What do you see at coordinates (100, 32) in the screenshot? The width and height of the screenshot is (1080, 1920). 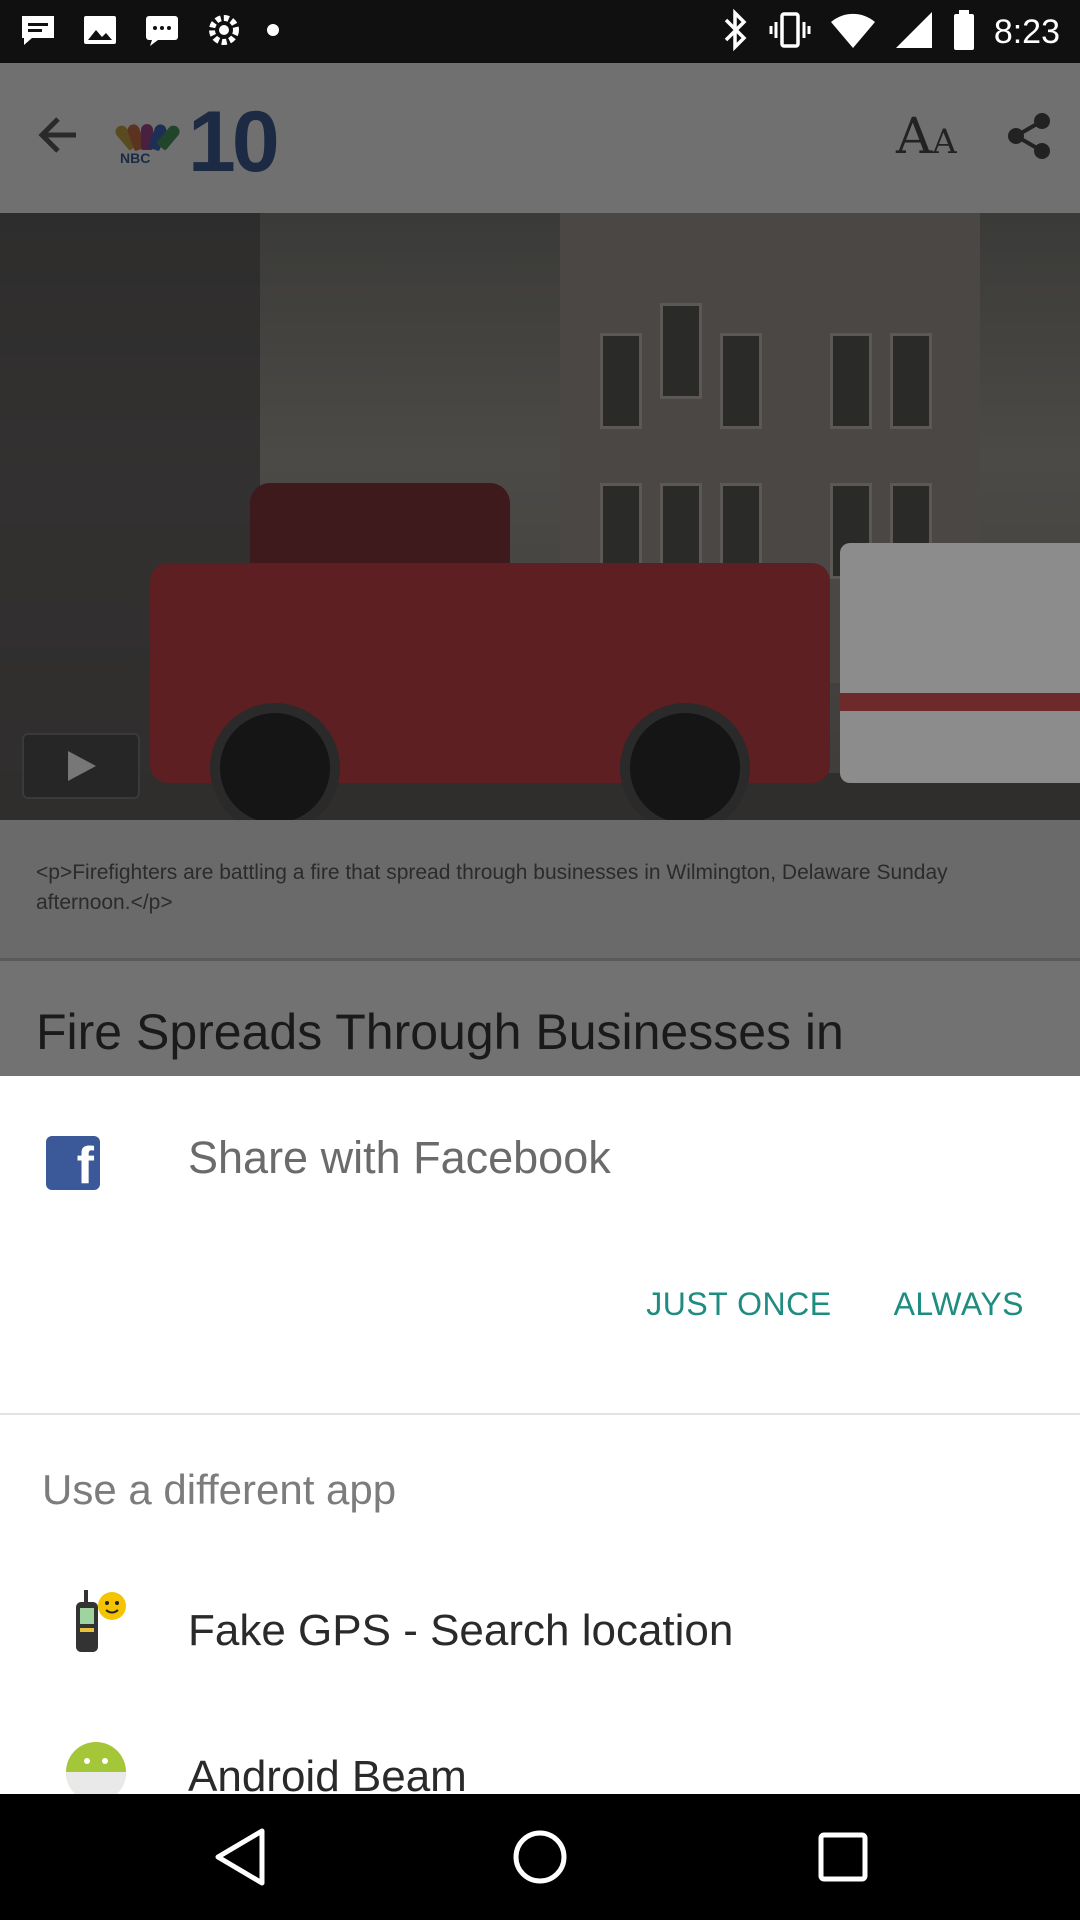 I see `image-icon` at bounding box center [100, 32].